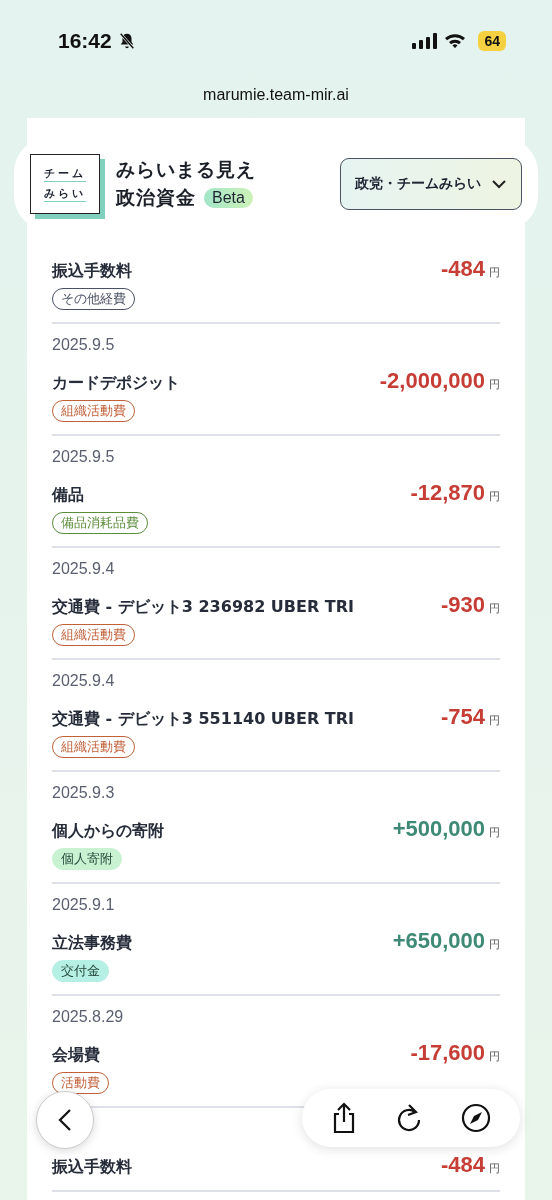 The image size is (552, 1200). I want to click on battery-indicator: 64, so click(492, 41).